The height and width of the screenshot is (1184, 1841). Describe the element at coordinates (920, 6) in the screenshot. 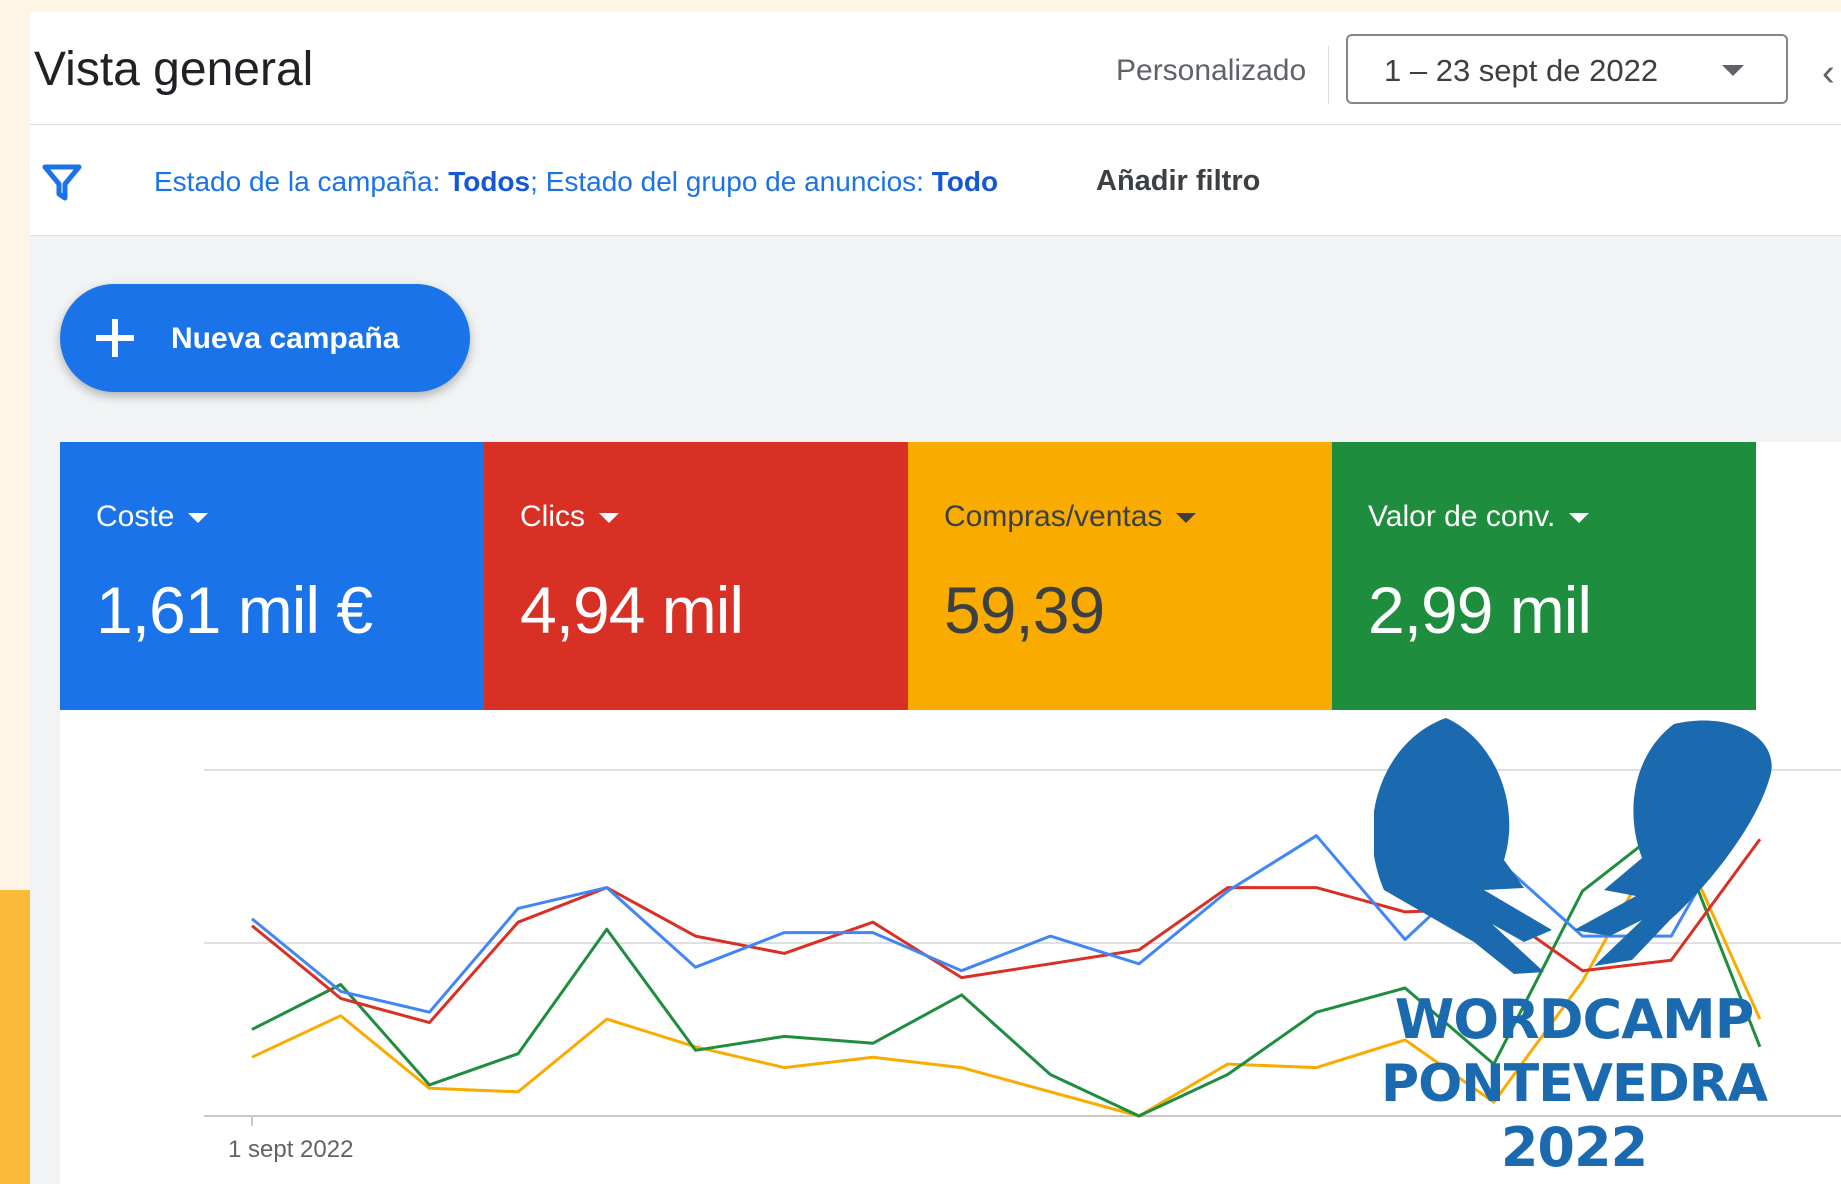

I see `frame-top` at that location.